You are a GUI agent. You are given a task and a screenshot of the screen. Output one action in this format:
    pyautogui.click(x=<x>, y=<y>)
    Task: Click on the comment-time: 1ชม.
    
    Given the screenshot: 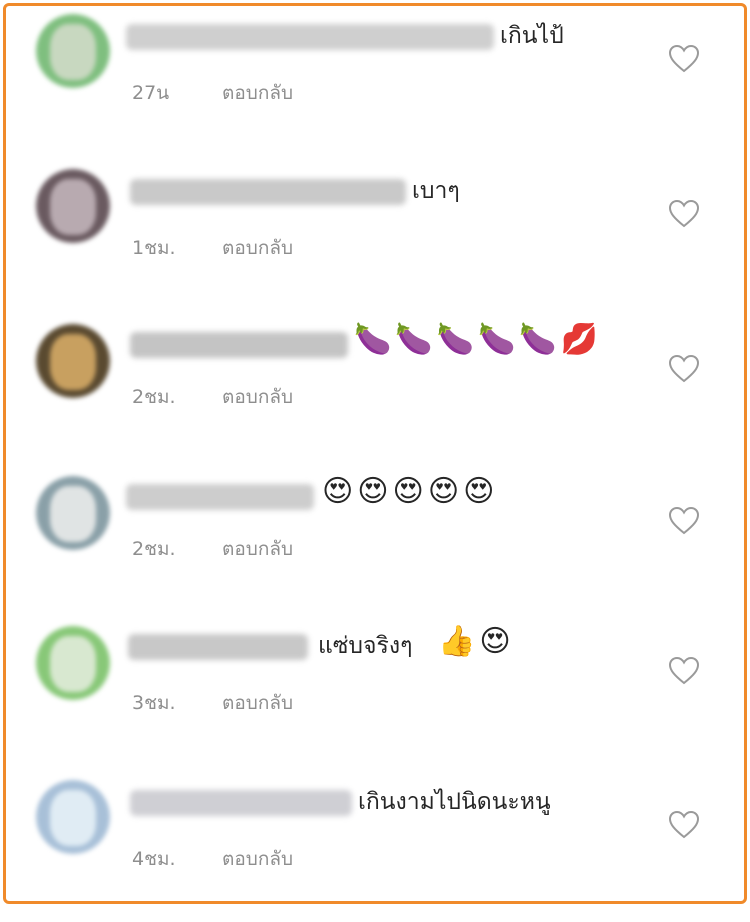 What is the action you would take?
    pyautogui.click(x=154, y=248)
    